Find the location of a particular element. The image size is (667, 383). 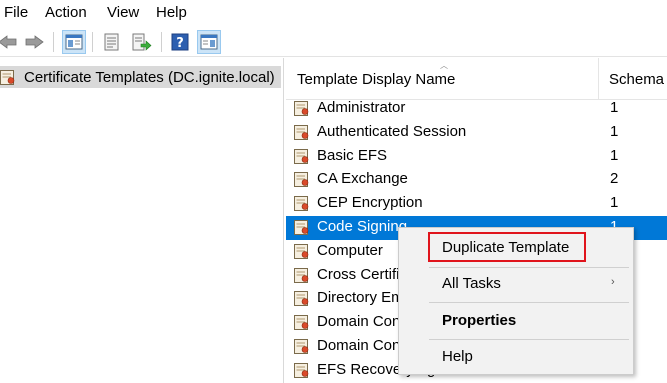

export-list-icon is located at coordinates (142, 42).